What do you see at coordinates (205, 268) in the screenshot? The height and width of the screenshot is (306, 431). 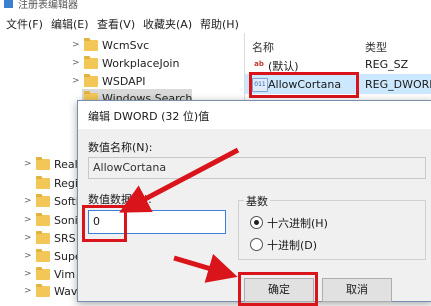 I see `annotation-arrow-to-ok` at bounding box center [205, 268].